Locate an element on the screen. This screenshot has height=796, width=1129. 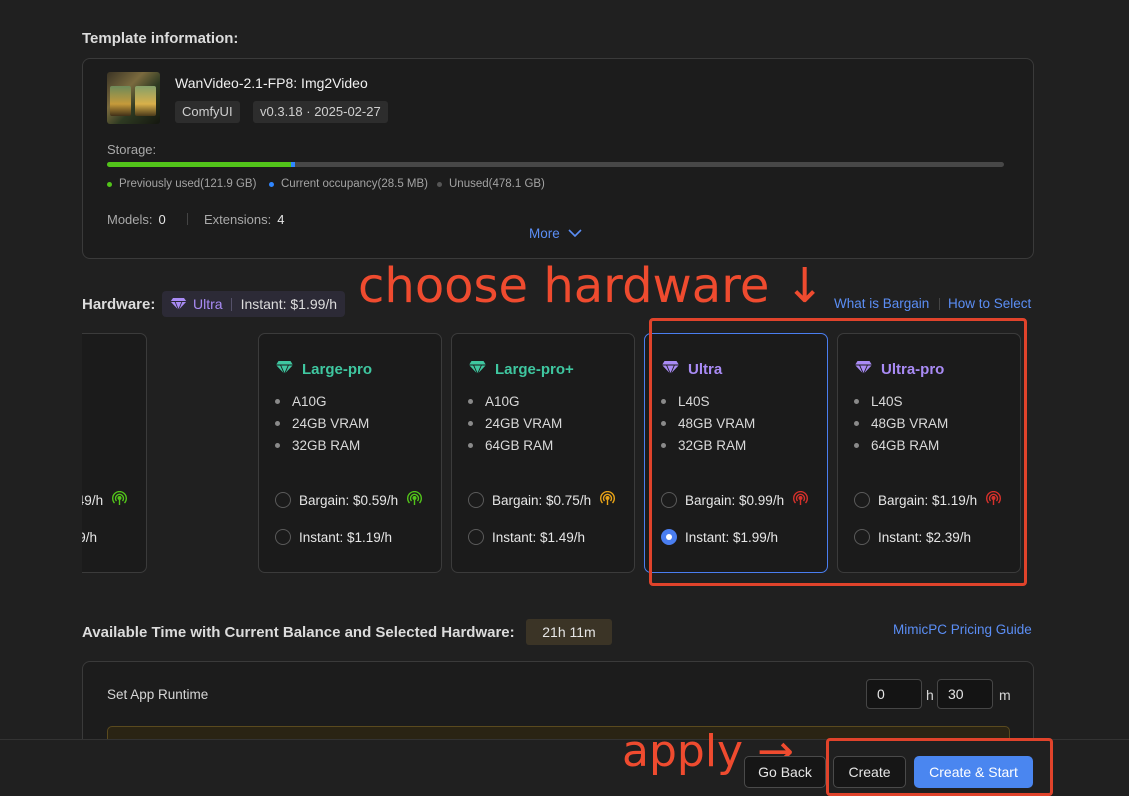
selected-hardware-badge: Ultra Instant: $1.99/h is located at coordinates (254, 304).